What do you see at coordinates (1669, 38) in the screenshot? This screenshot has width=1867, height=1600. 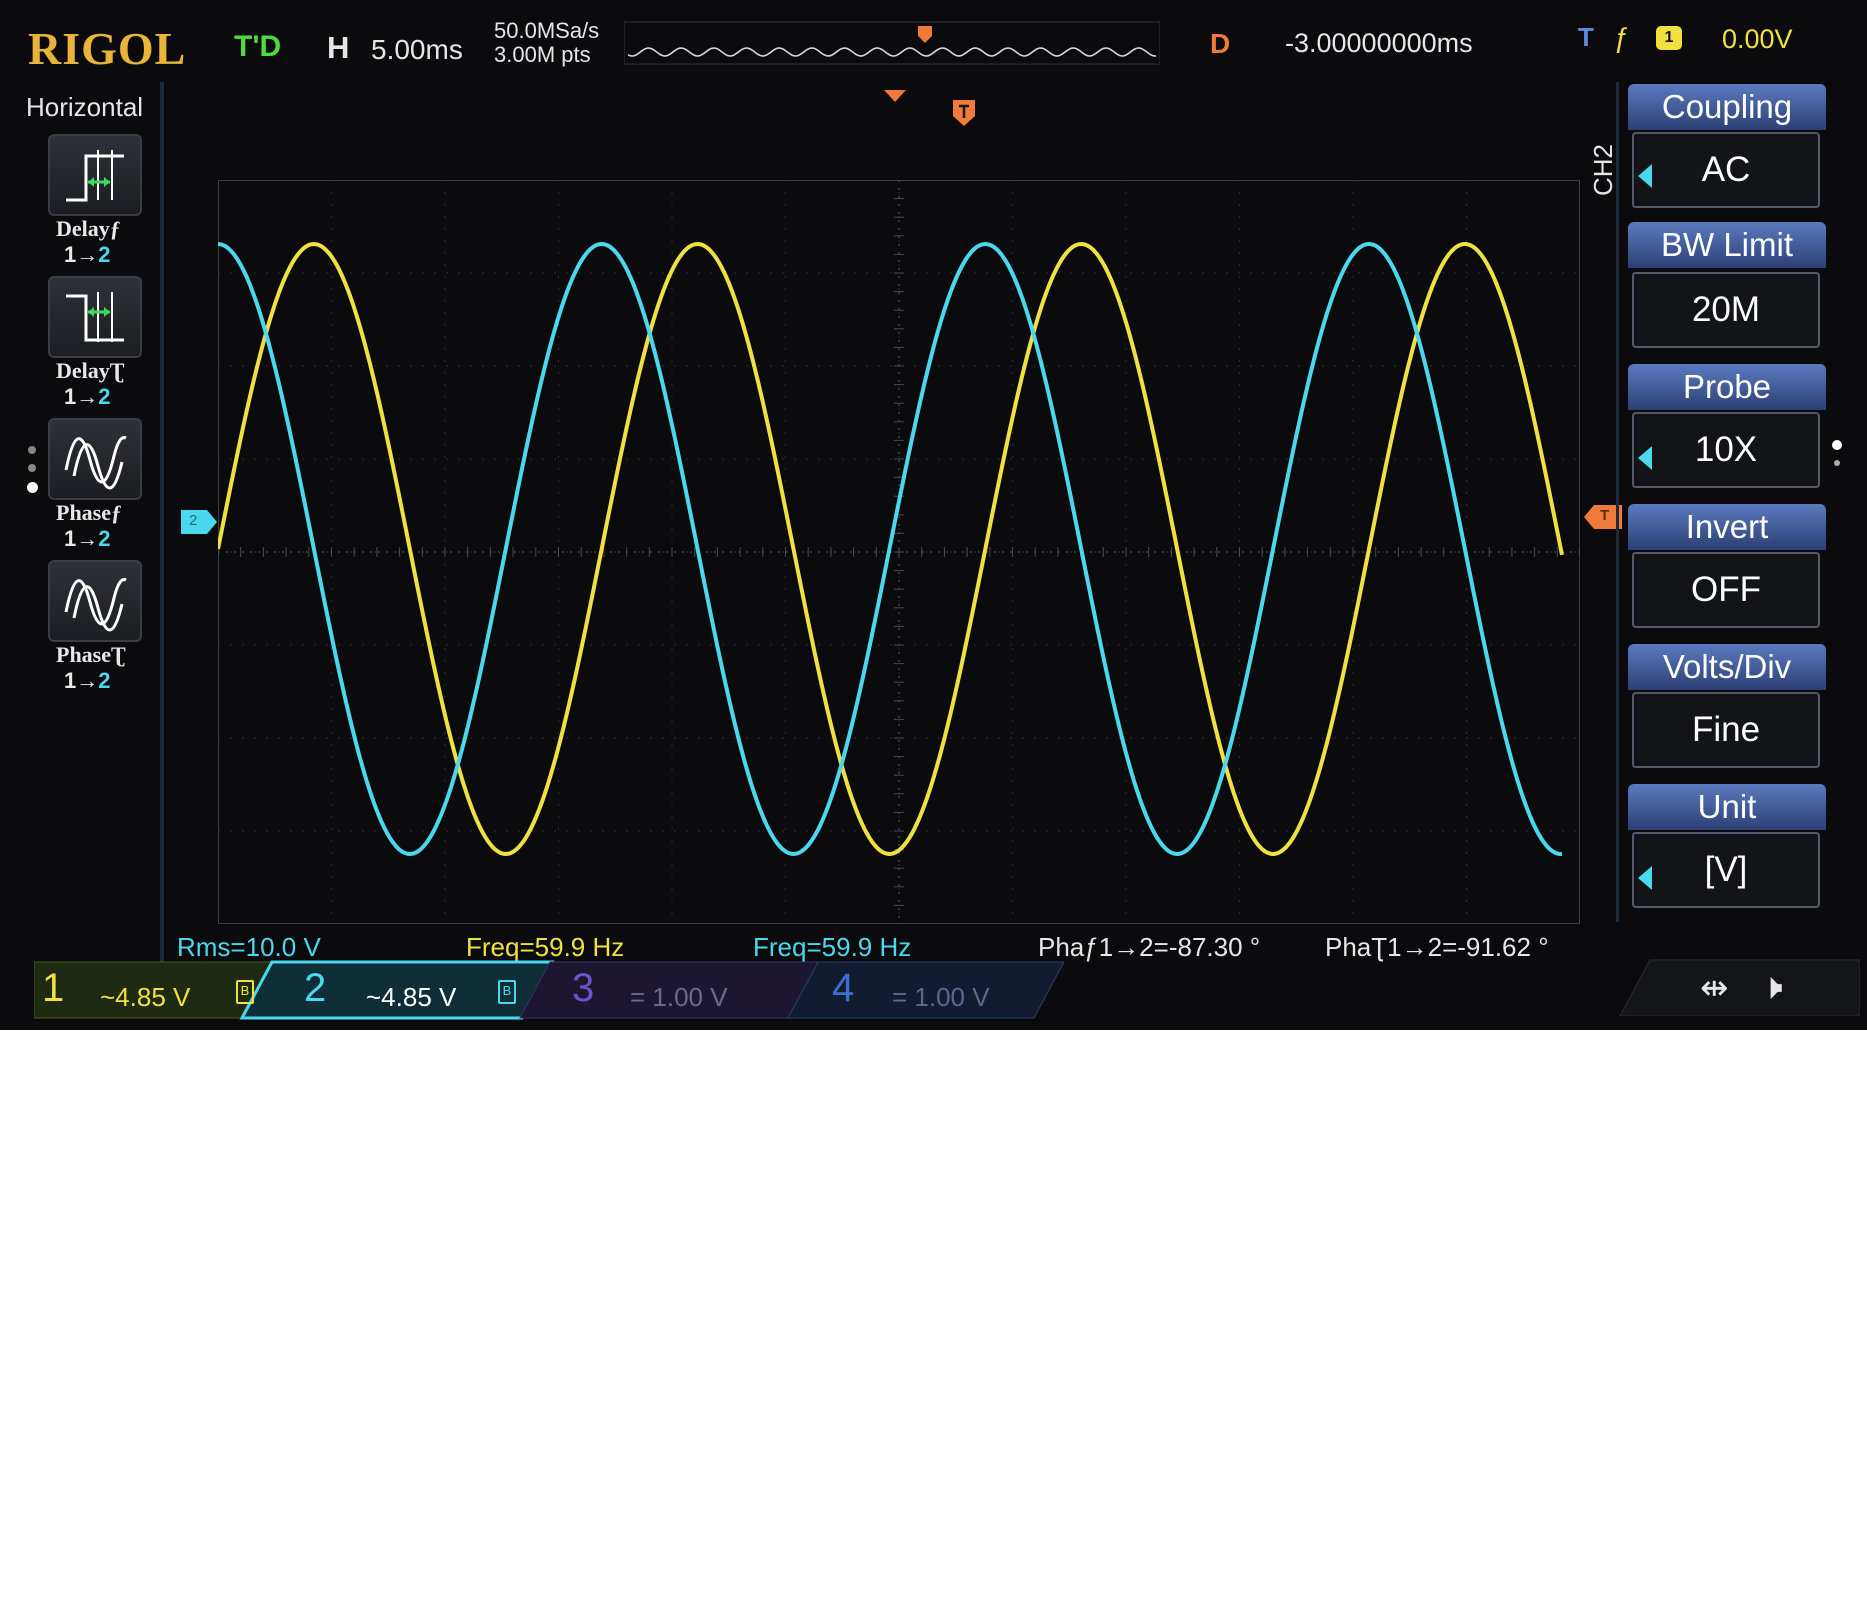 I see `trigger-source: 1` at bounding box center [1669, 38].